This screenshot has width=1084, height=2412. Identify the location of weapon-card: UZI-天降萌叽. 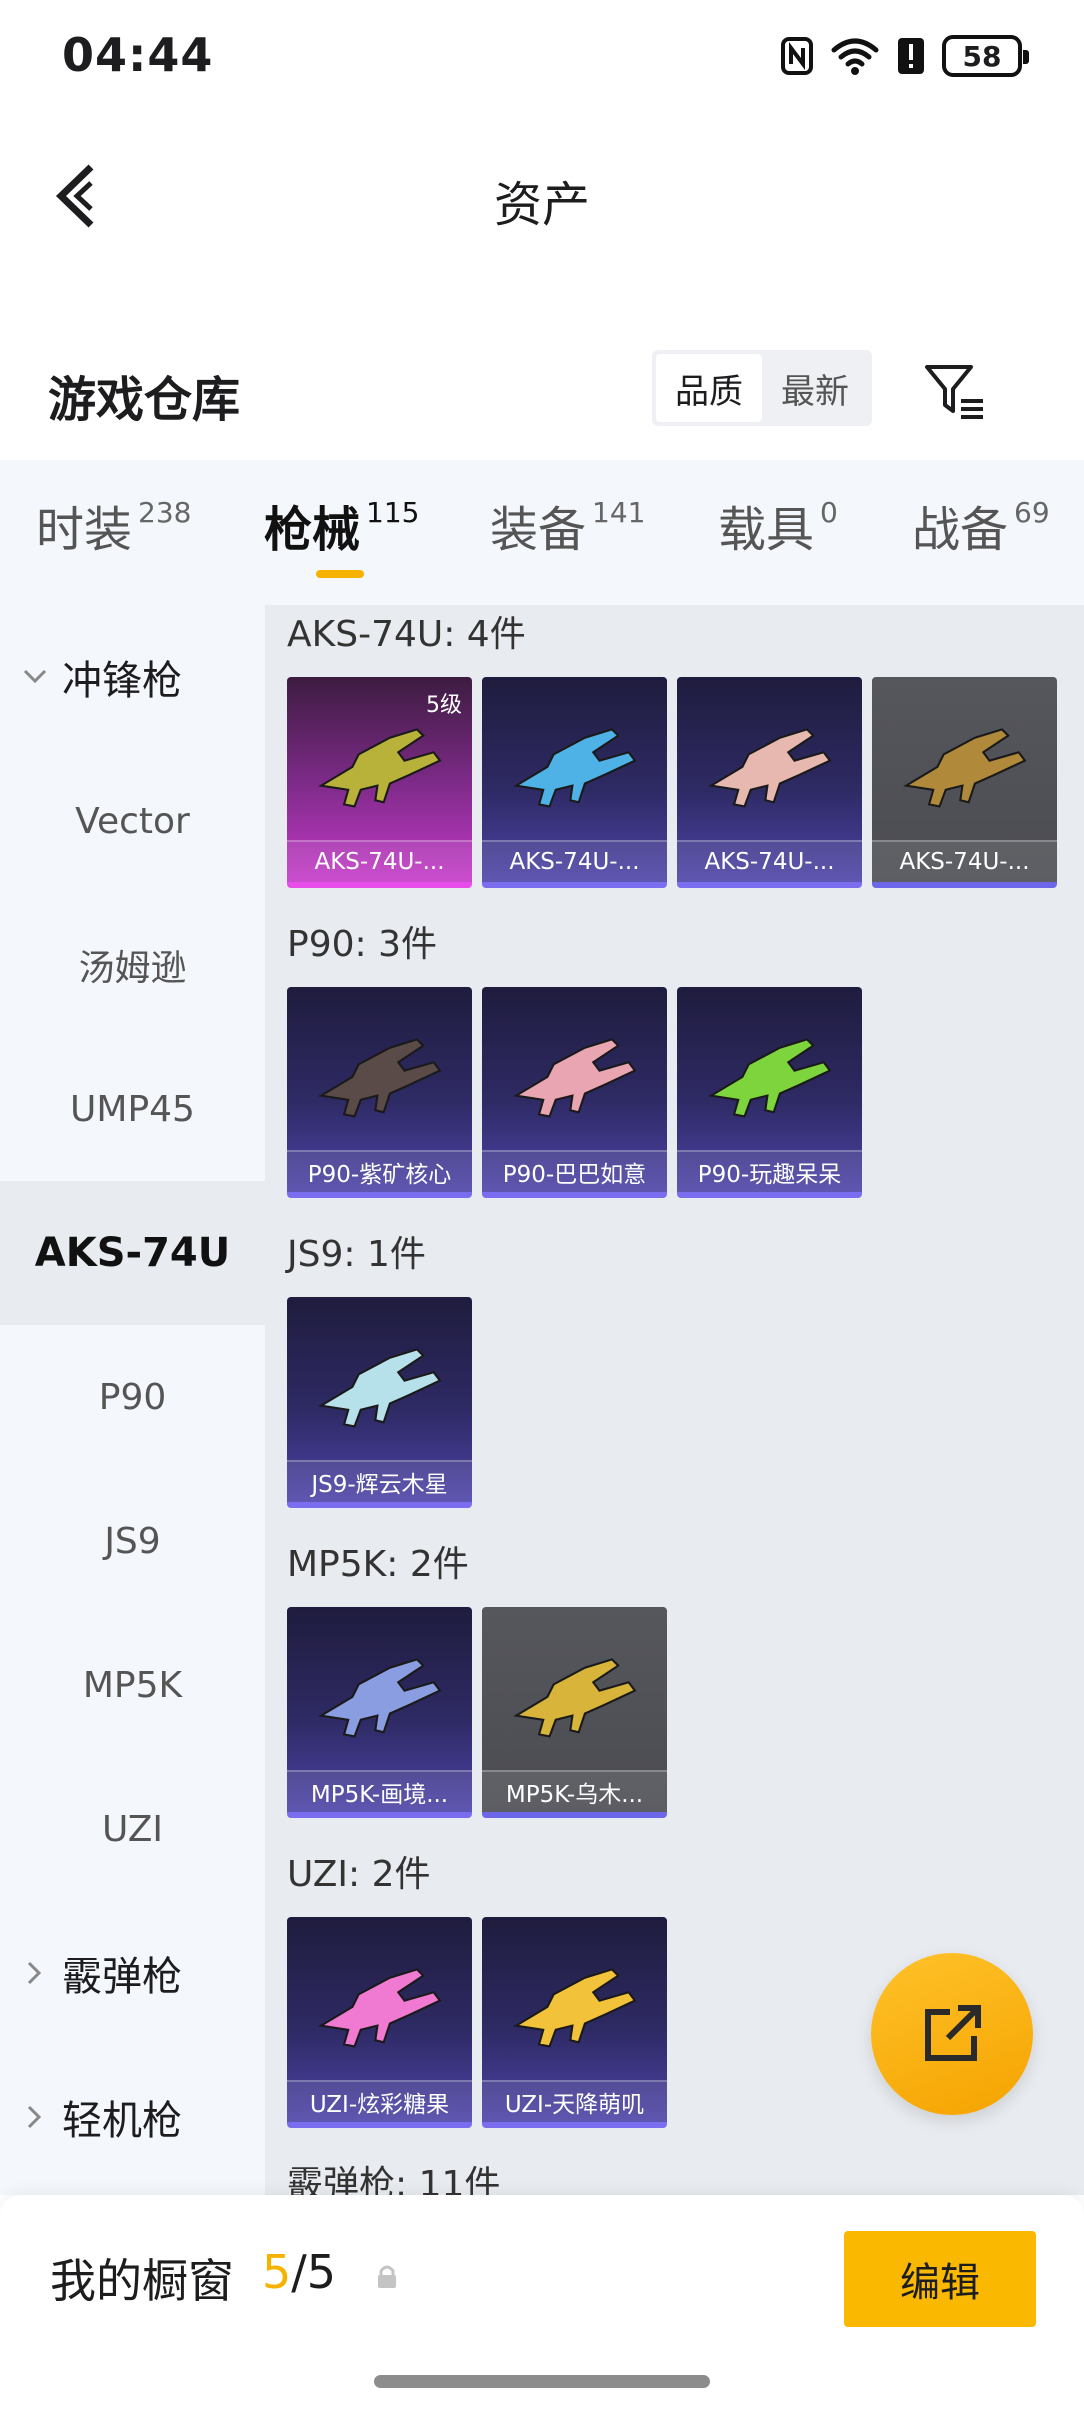
(574, 2022).